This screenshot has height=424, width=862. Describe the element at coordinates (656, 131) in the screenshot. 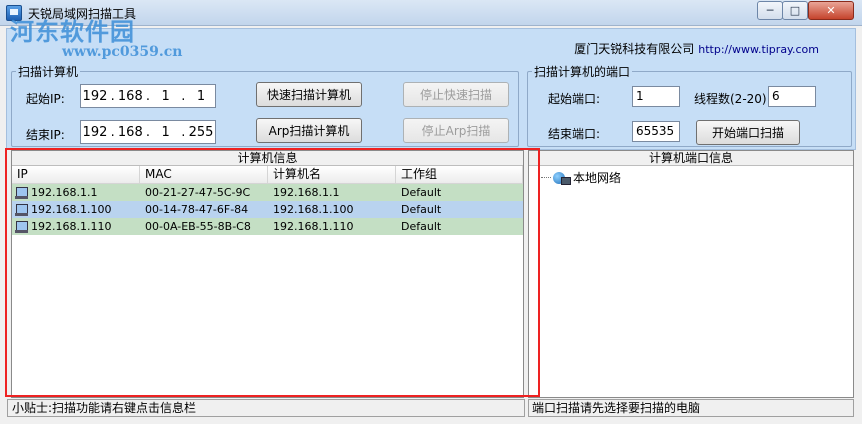

I see `end-port-input: 65535` at that location.